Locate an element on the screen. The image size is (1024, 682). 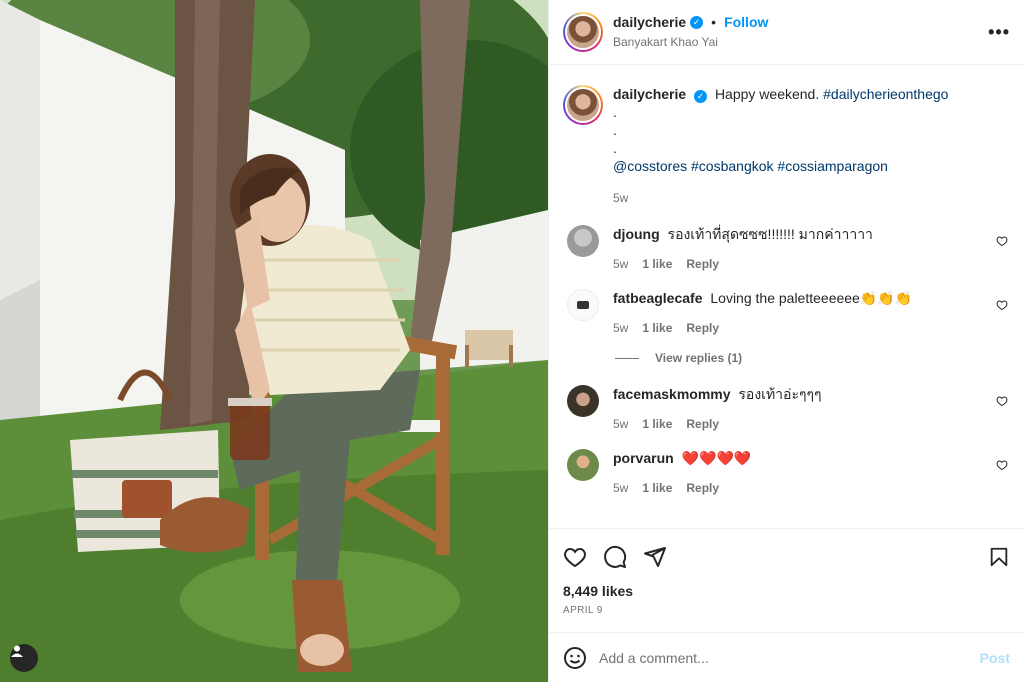
caption-mention: @cosstores is located at coordinates (650, 166).